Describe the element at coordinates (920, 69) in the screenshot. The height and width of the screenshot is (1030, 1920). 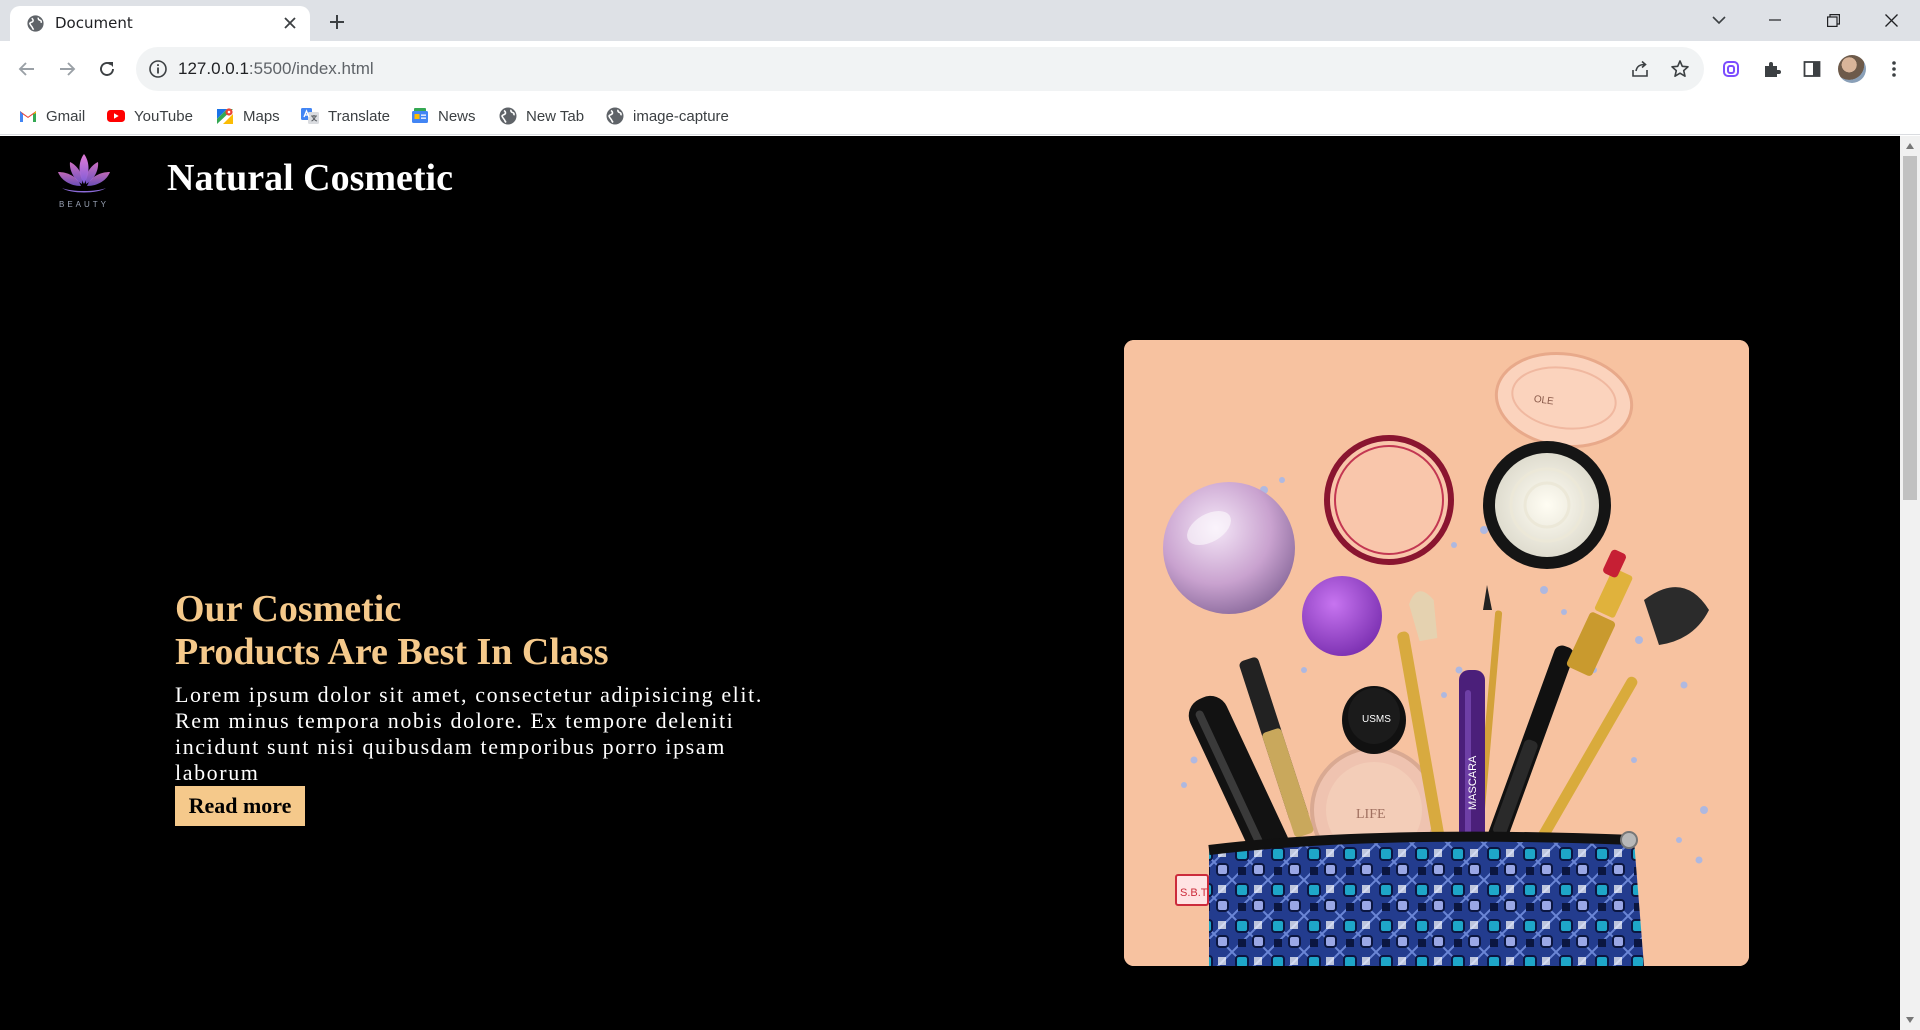
I see `address-bar: 127.0.0.1:5500/index.html` at that location.